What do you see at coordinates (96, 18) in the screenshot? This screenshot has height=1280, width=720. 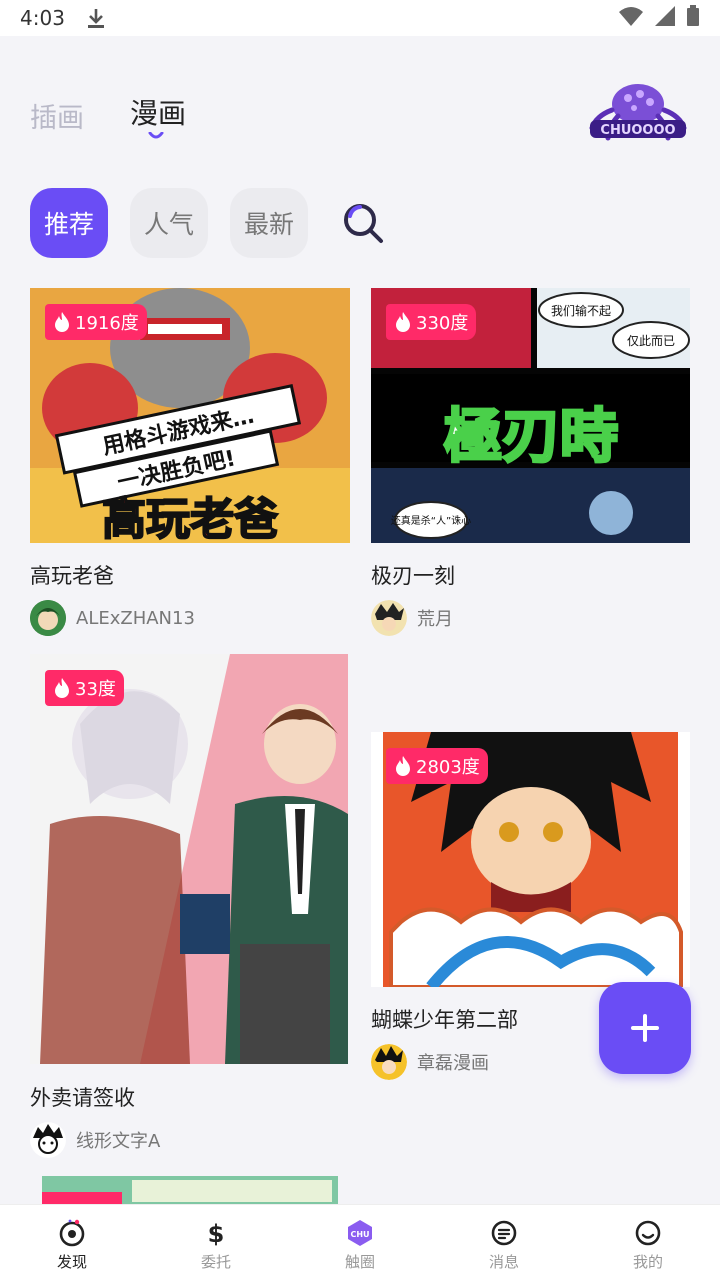 I see `download-icon` at bounding box center [96, 18].